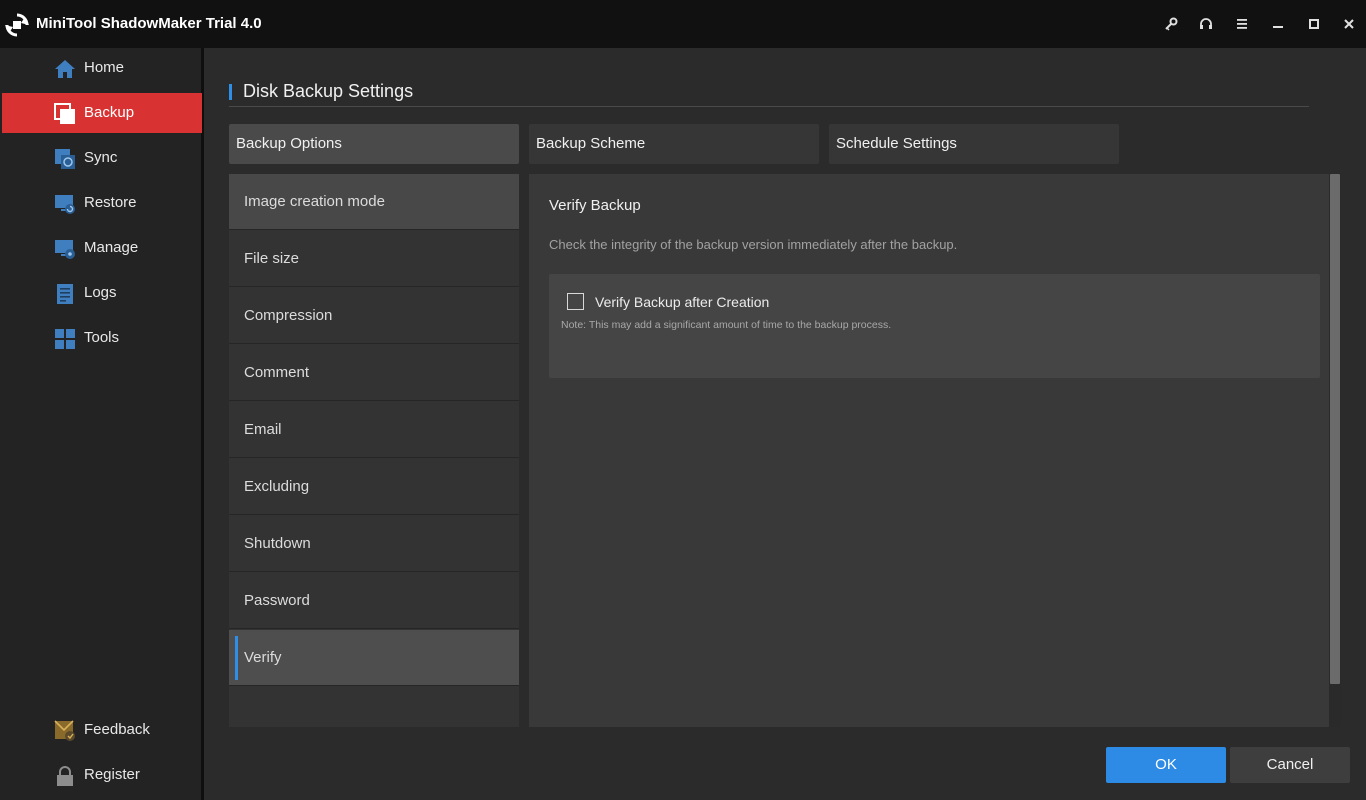 This screenshot has height=800, width=1366. Describe the element at coordinates (374, 430) in the screenshot. I see `option-email: Email` at that location.